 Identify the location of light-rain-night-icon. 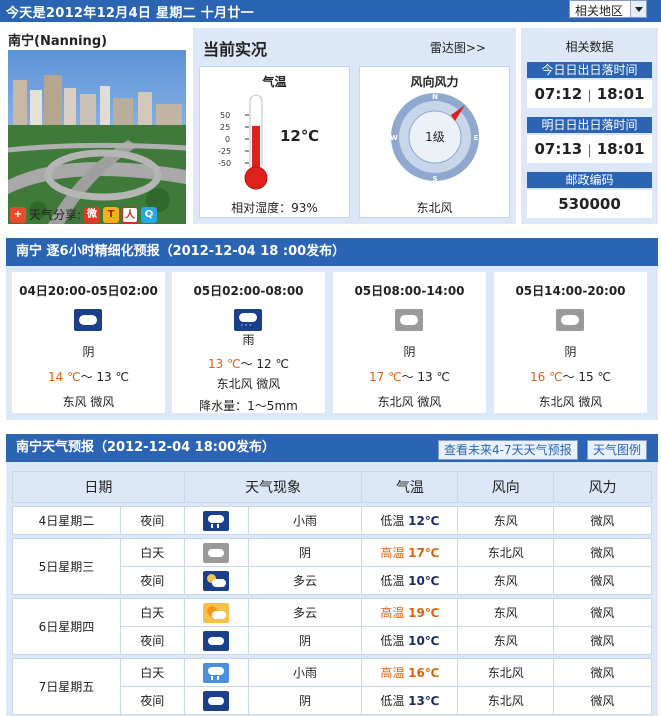
(216, 520).